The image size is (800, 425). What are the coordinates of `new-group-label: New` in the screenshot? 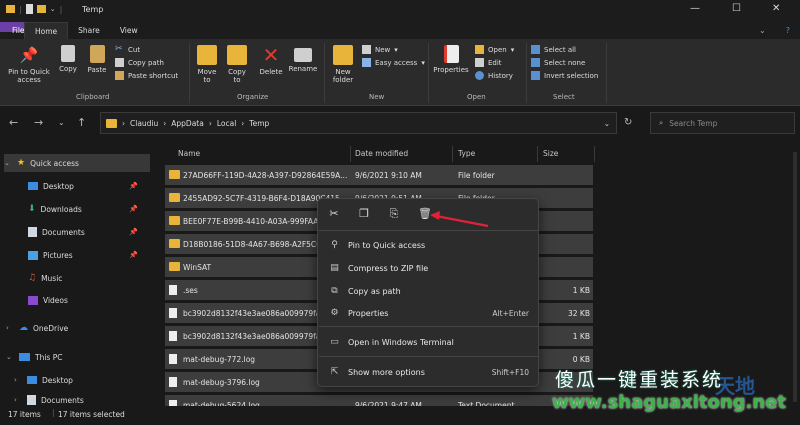 It's located at (377, 97).